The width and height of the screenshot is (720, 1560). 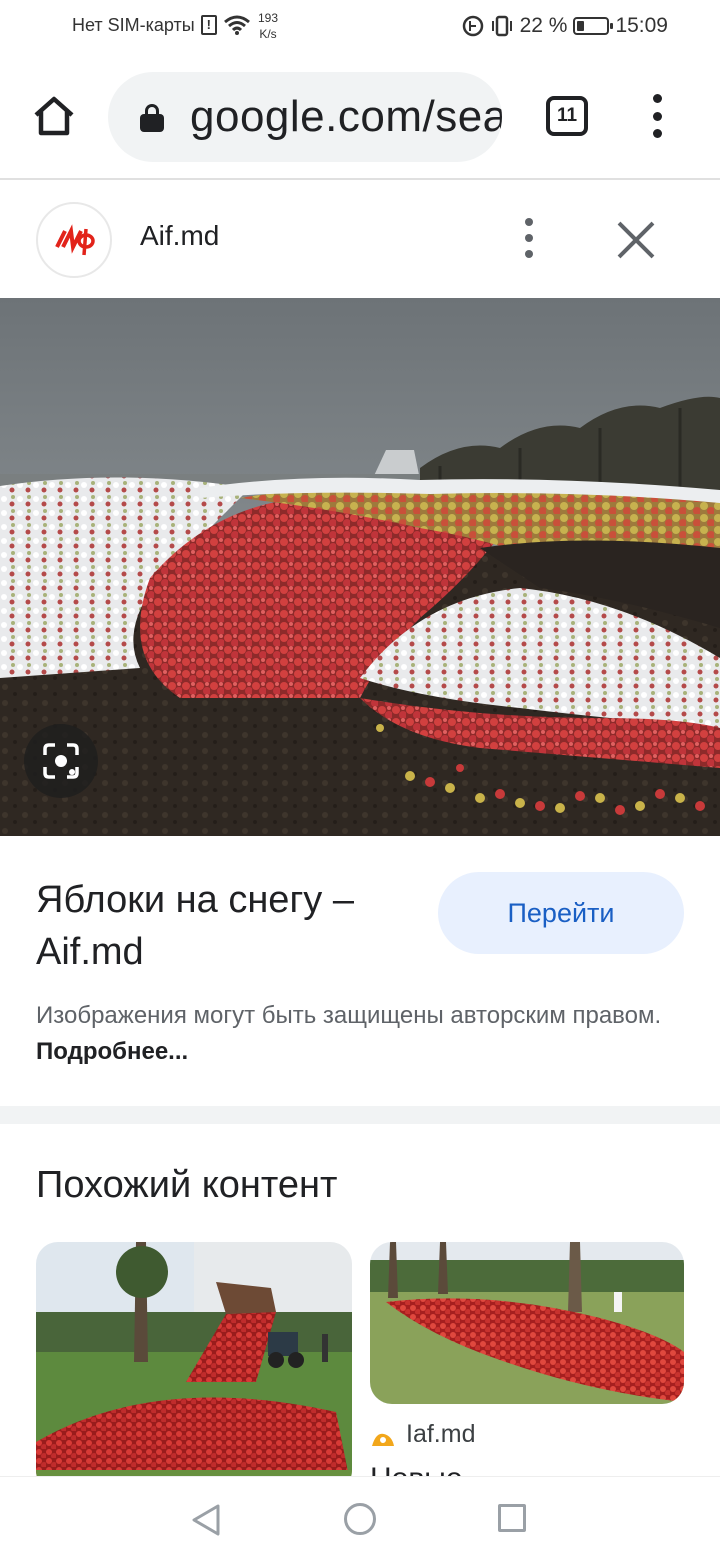 I want to click on url-bar: google.com/search, so click(x=305, y=117).